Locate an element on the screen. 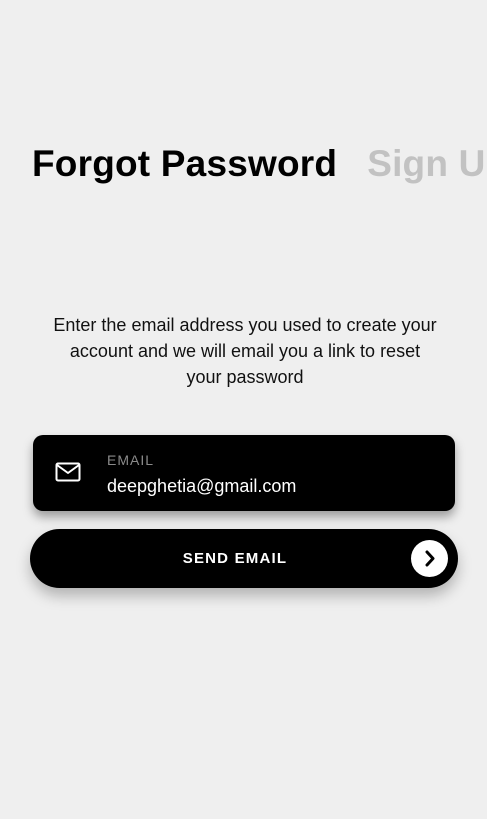 Image resolution: width=487 pixels, height=819 pixels. tab-sign-up: Sign Up is located at coordinates (427, 163).